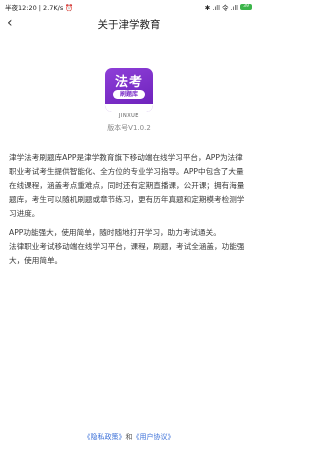  I want to click on footer-links: 《隐私政策》和《用户协议》, so click(129, 437).